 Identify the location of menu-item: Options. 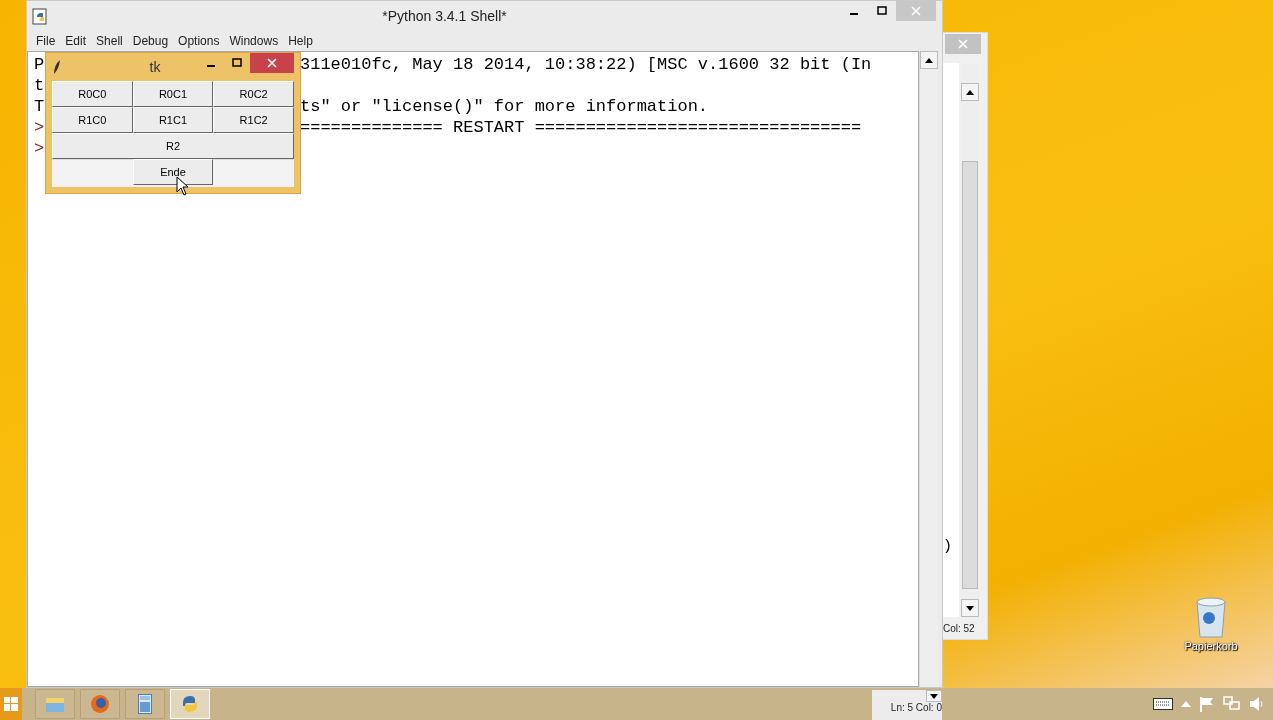
(199, 41).